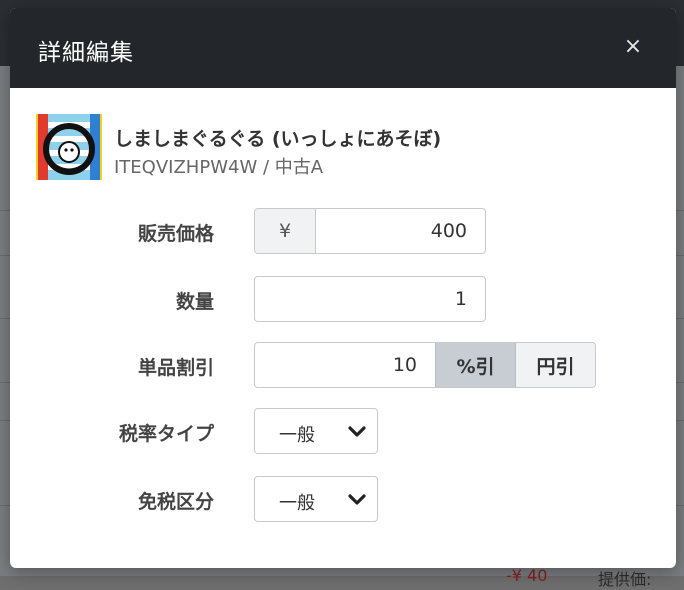  Describe the element at coordinates (475, 365) in the screenshot. I see `percent-discount-button: %引` at that location.